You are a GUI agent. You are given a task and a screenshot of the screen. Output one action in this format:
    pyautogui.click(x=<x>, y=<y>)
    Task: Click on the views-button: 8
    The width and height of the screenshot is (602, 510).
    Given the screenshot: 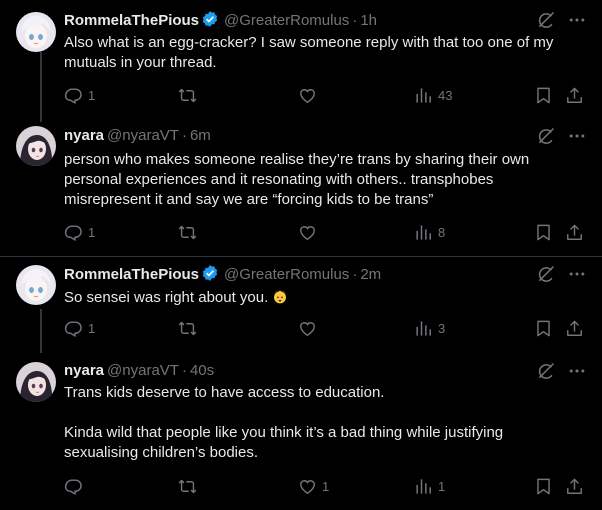 What is the action you would take?
    pyautogui.click(x=429, y=232)
    